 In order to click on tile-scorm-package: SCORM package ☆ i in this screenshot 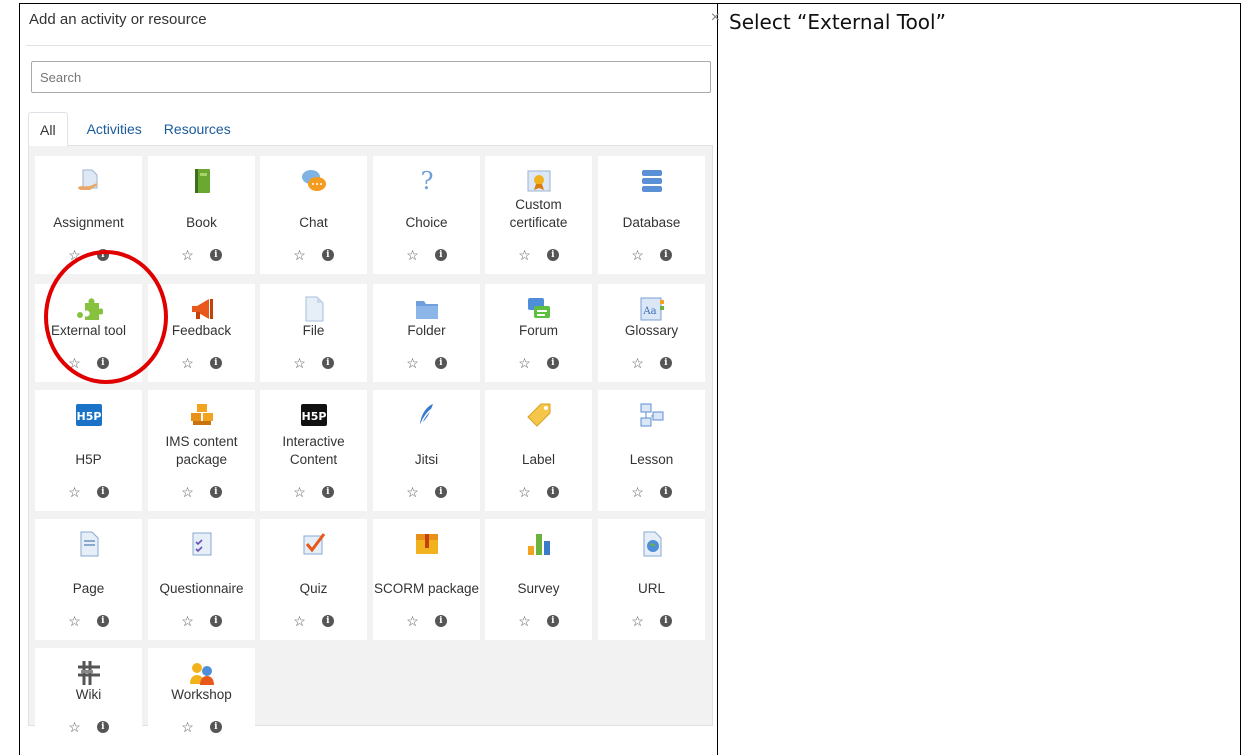, I will do `click(426, 579)`.